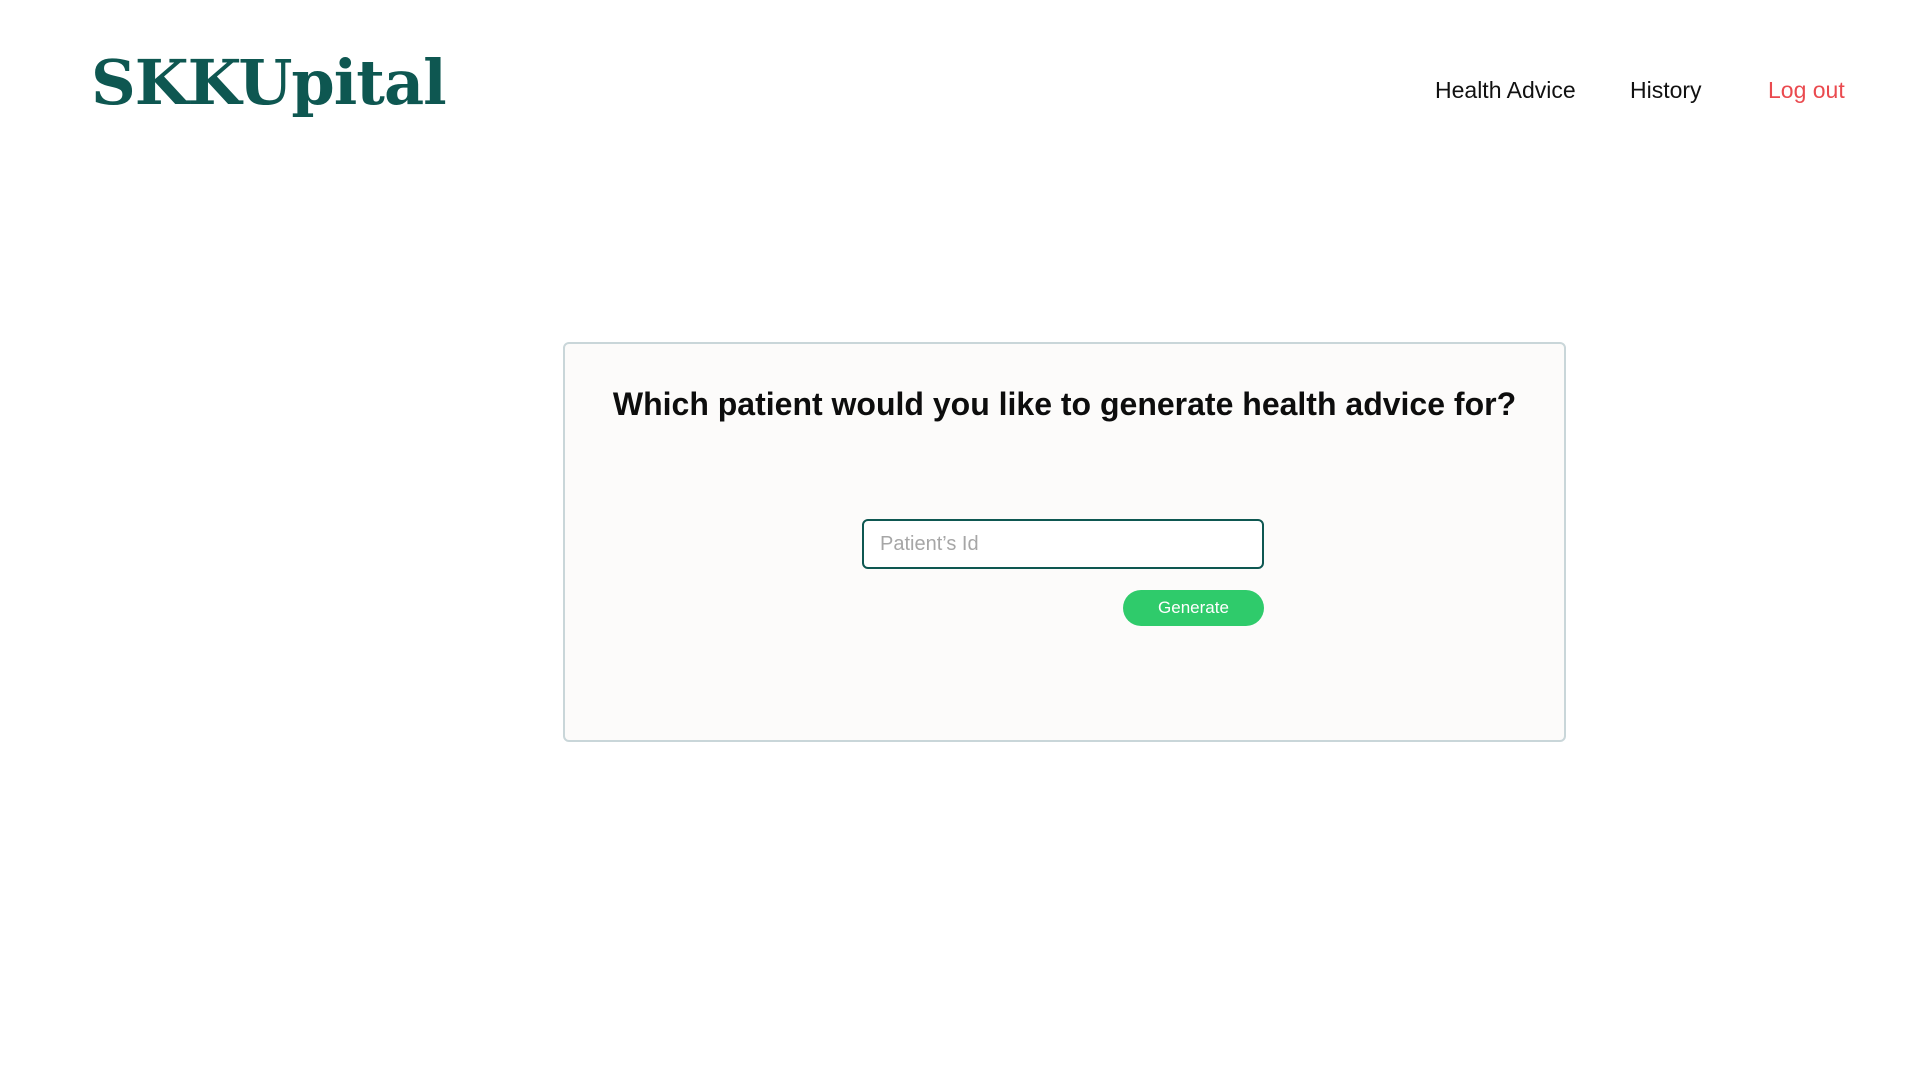 Image resolution: width=1920 pixels, height=1080 pixels. I want to click on patient-id-input, so click(1063, 544).